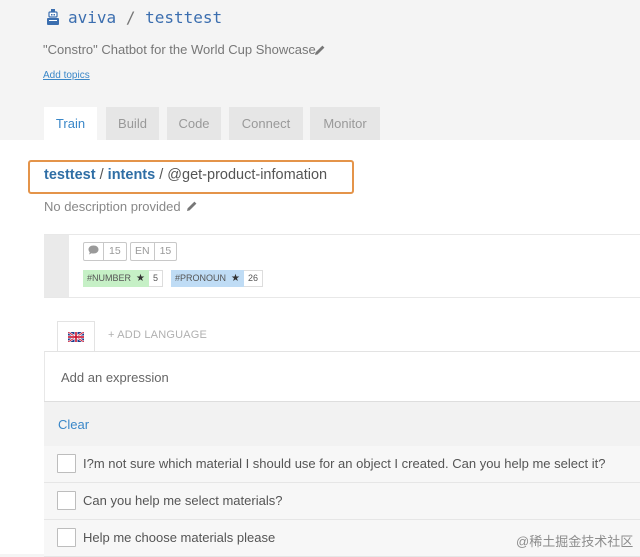  I want to click on language-bar: + ADD LANGUAGE, so click(342, 336).